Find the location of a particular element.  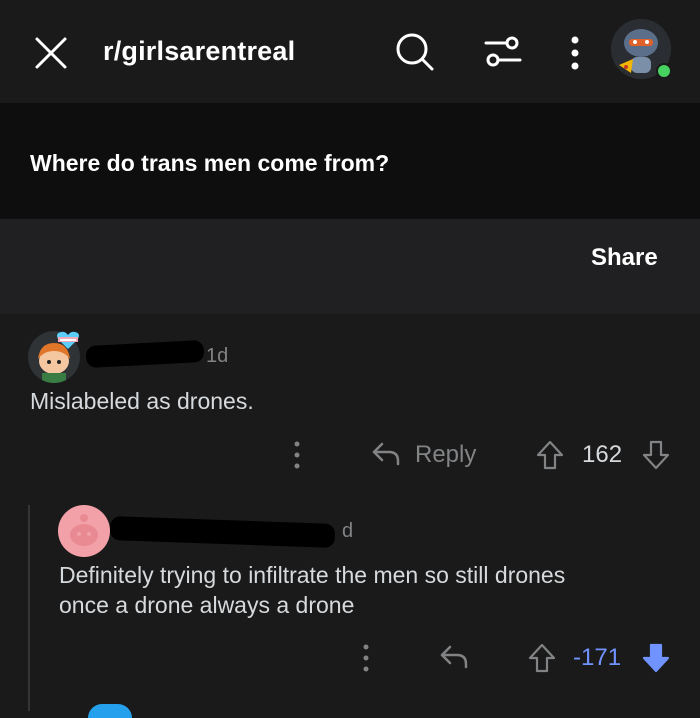

vote-score: 162 is located at coordinates (602, 454).